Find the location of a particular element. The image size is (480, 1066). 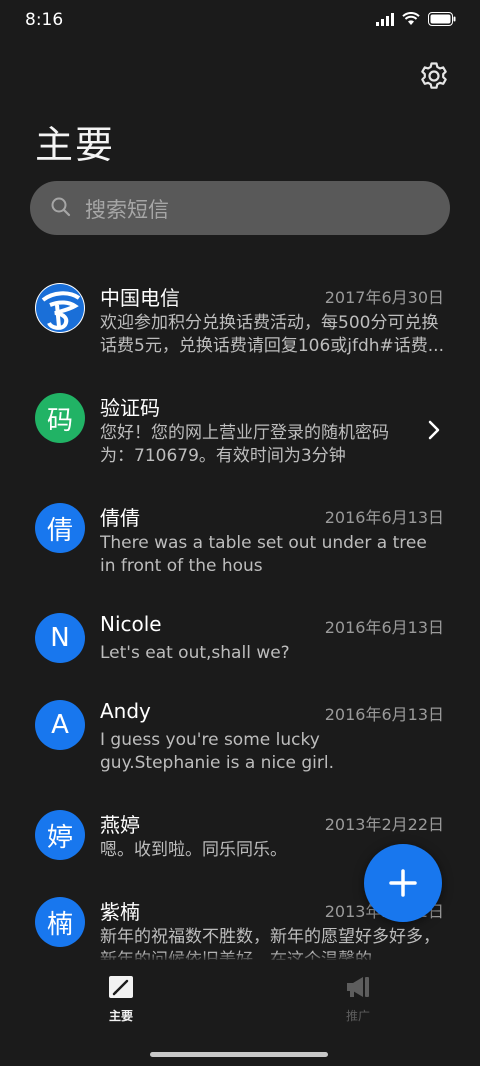

gear-icon is located at coordinates (434, 75).